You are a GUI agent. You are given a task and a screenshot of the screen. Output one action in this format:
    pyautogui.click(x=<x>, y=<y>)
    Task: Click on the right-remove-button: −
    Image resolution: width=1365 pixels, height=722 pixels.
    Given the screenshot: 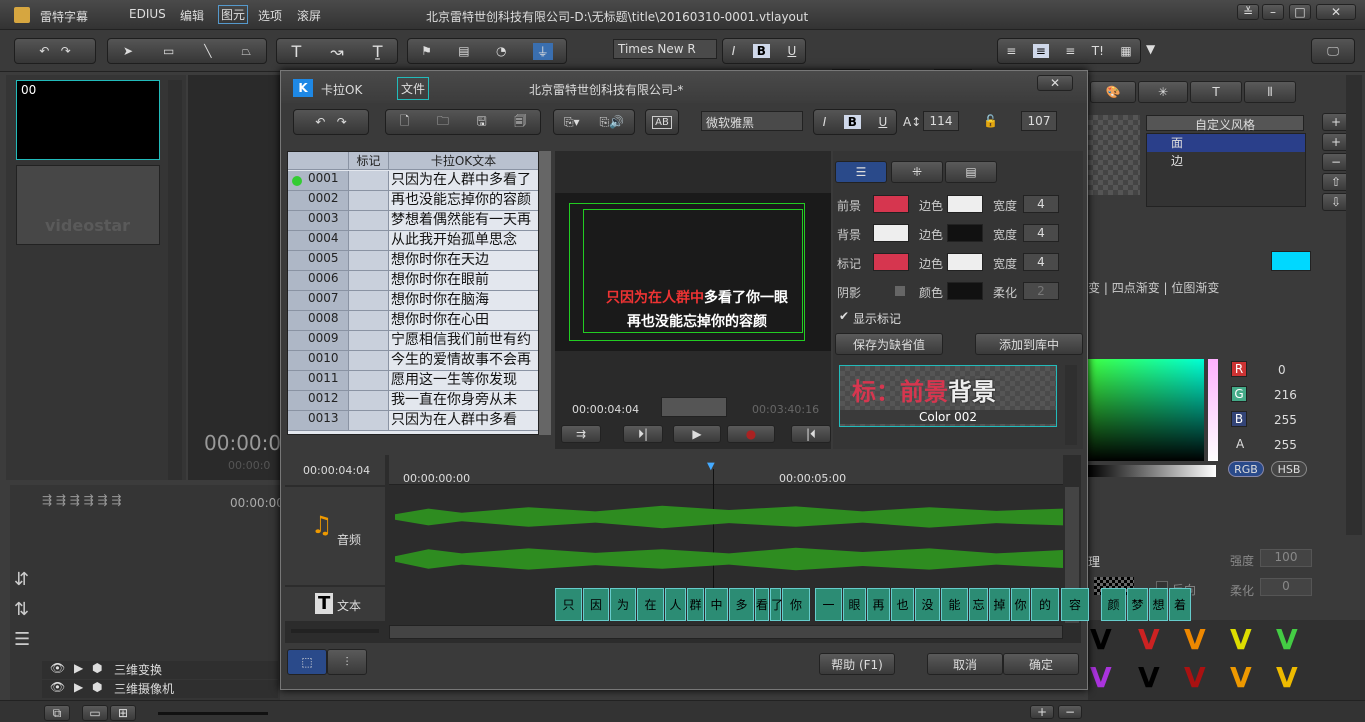 What is the action you would take?
    pyautogui.click(x=1070, y=712)
    